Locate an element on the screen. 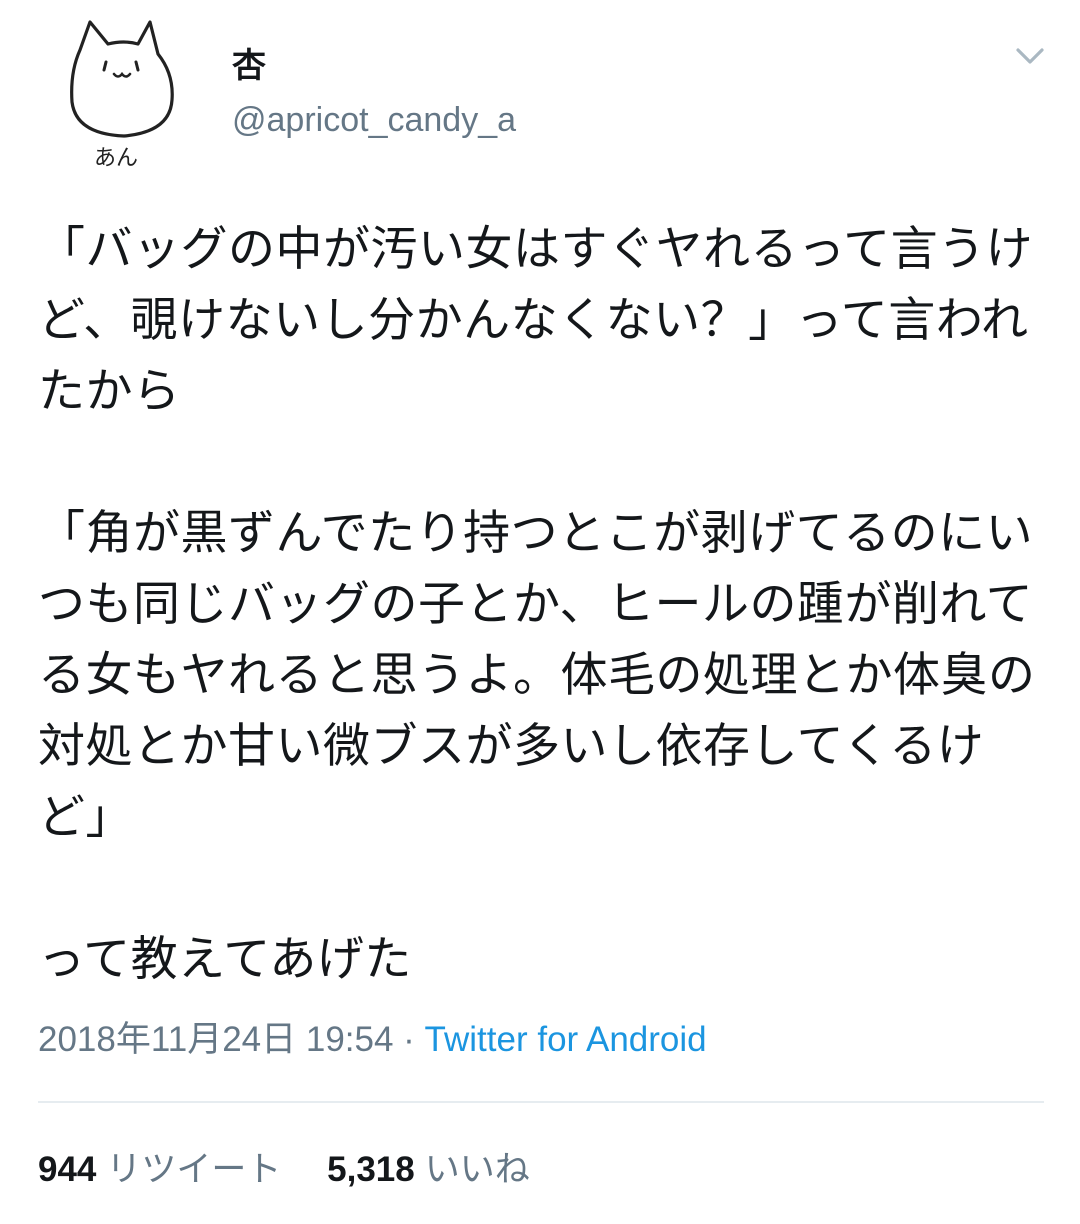 The image size is (1080, 1224). retweets-stat: 944 リツイート is located at coordinates (159, 1170).